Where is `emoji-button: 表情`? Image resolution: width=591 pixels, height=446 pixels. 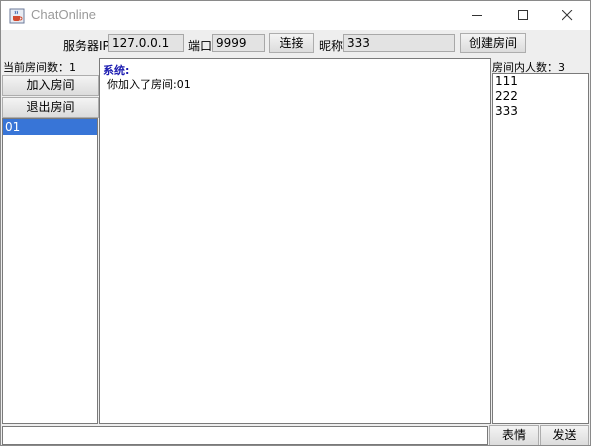 emoji-button: 表情 is located at coordinates (514, 435).